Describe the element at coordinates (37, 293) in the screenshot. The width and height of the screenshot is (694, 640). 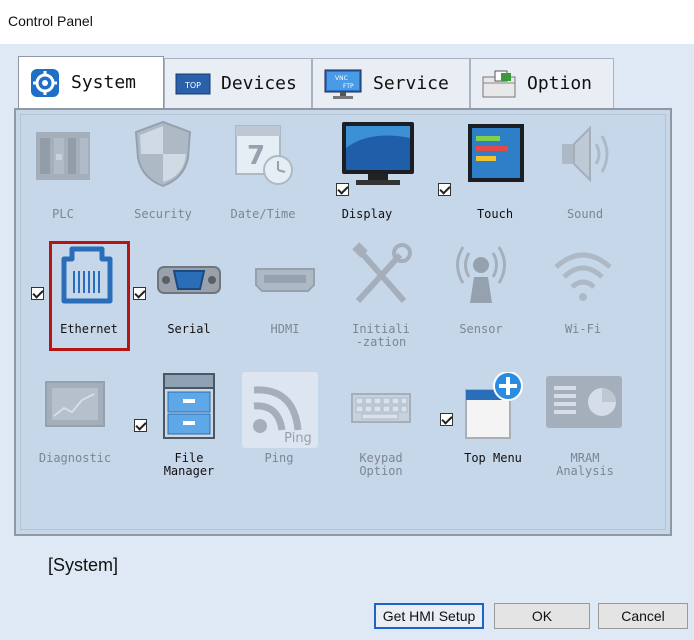
I see `ethernet-checkbox` at that location.